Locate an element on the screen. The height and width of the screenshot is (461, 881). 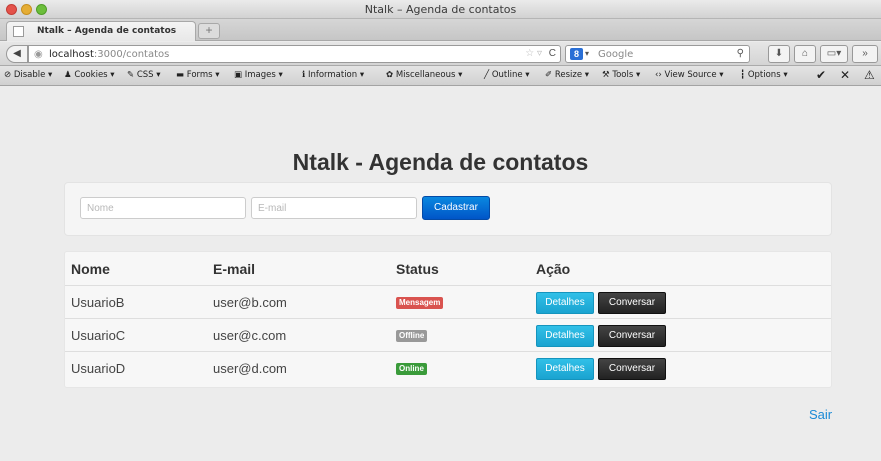
devbar-options: ┇ Options ▾ is located at coordinates (764, 75).